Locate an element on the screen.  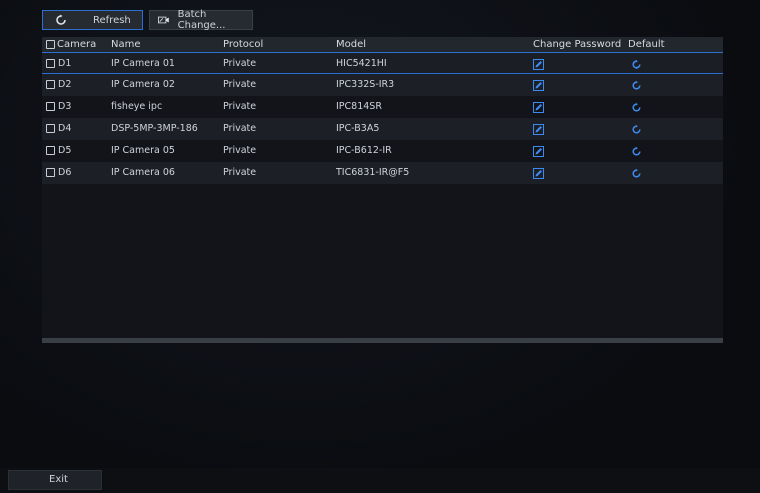
header-default: Default is located at coordinates (646, 44).